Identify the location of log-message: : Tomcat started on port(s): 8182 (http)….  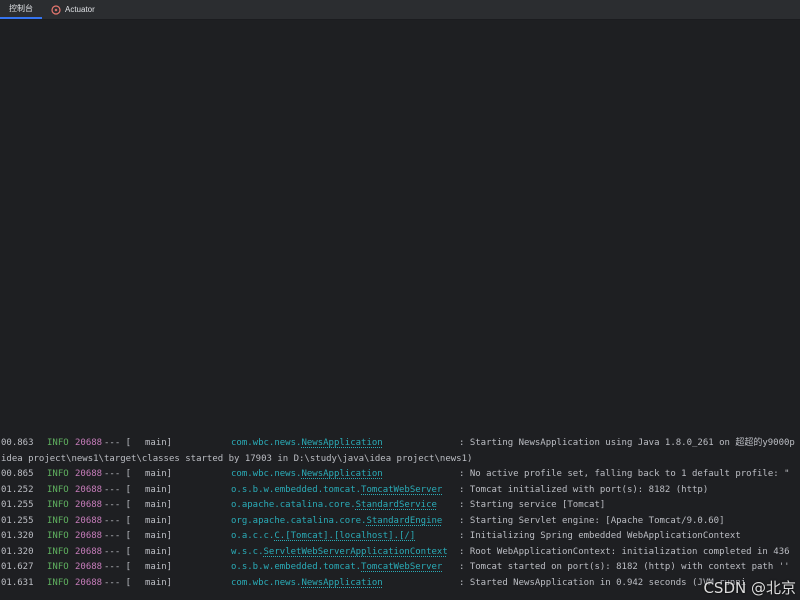
(624, 567).